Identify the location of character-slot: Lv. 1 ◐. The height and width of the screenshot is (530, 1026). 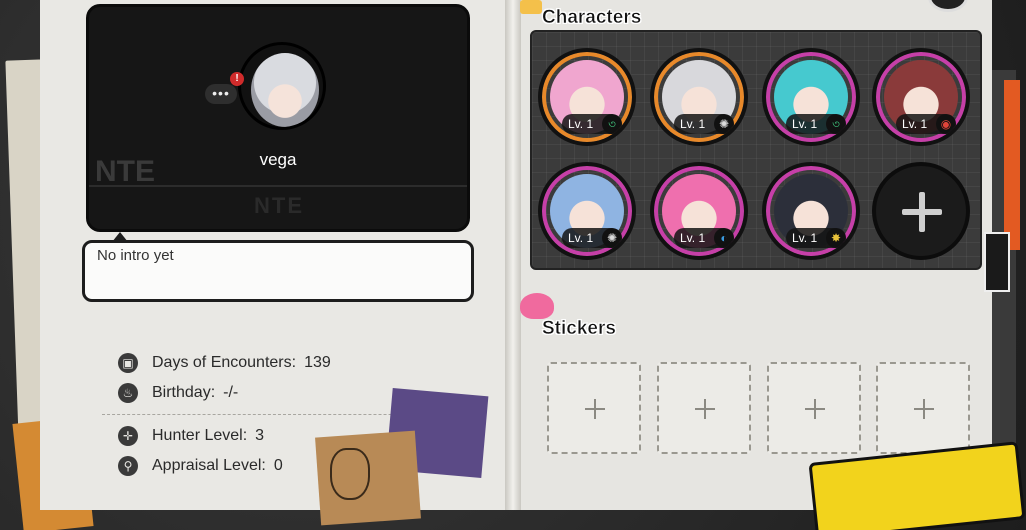
(699, 211).